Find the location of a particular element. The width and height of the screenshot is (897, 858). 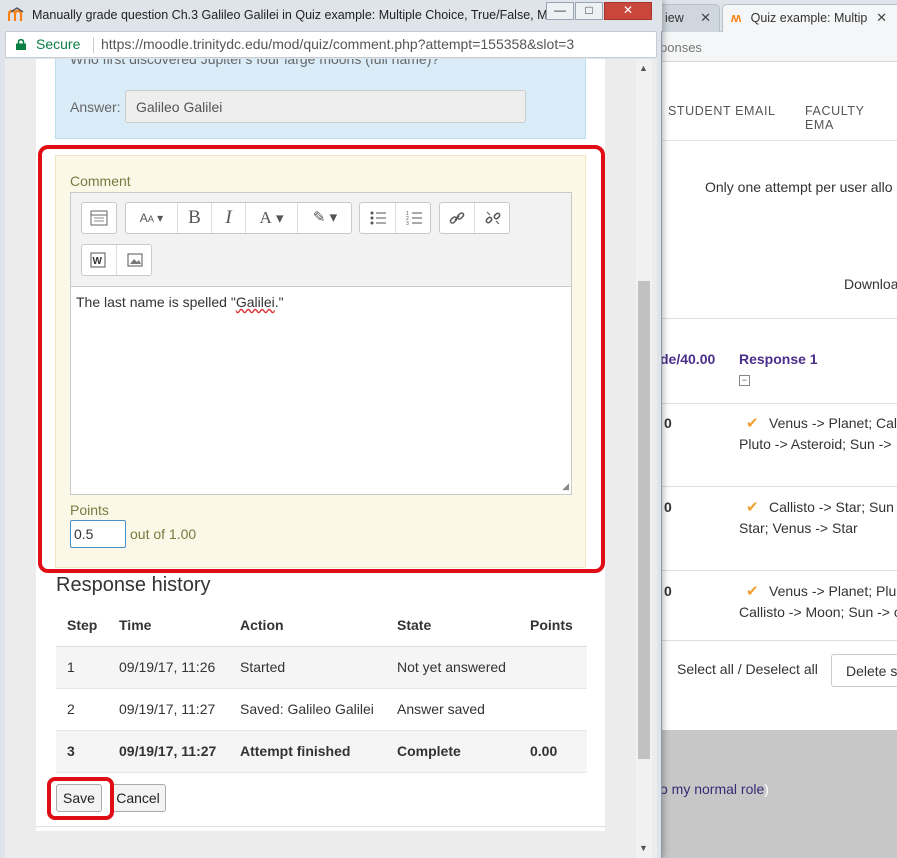

cell-action: Saved: Galileo Galilei is located at coordinates (307, 709).